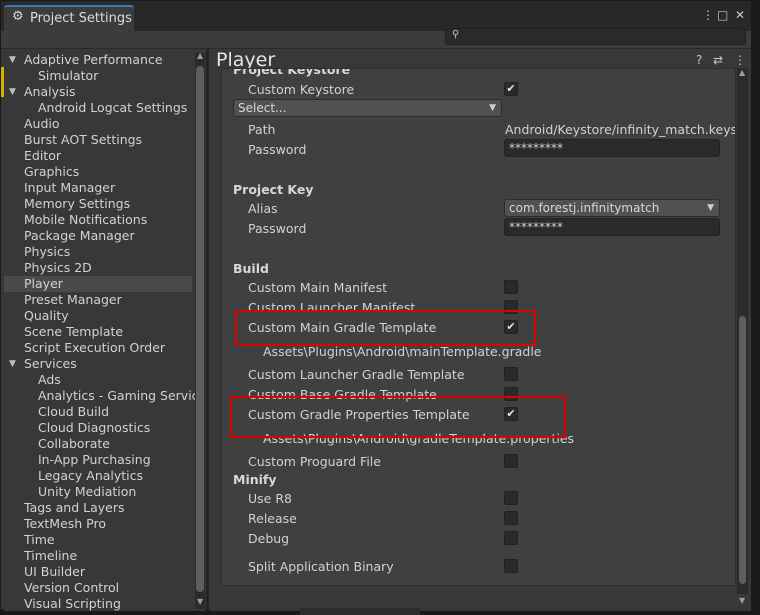 Image resolution: width=760 pixels, height=615 pixels. Describe the element at coordinates (367, 108) in the screenshot. I see `keystore-select-dropdown: Select... ▼` at that location.